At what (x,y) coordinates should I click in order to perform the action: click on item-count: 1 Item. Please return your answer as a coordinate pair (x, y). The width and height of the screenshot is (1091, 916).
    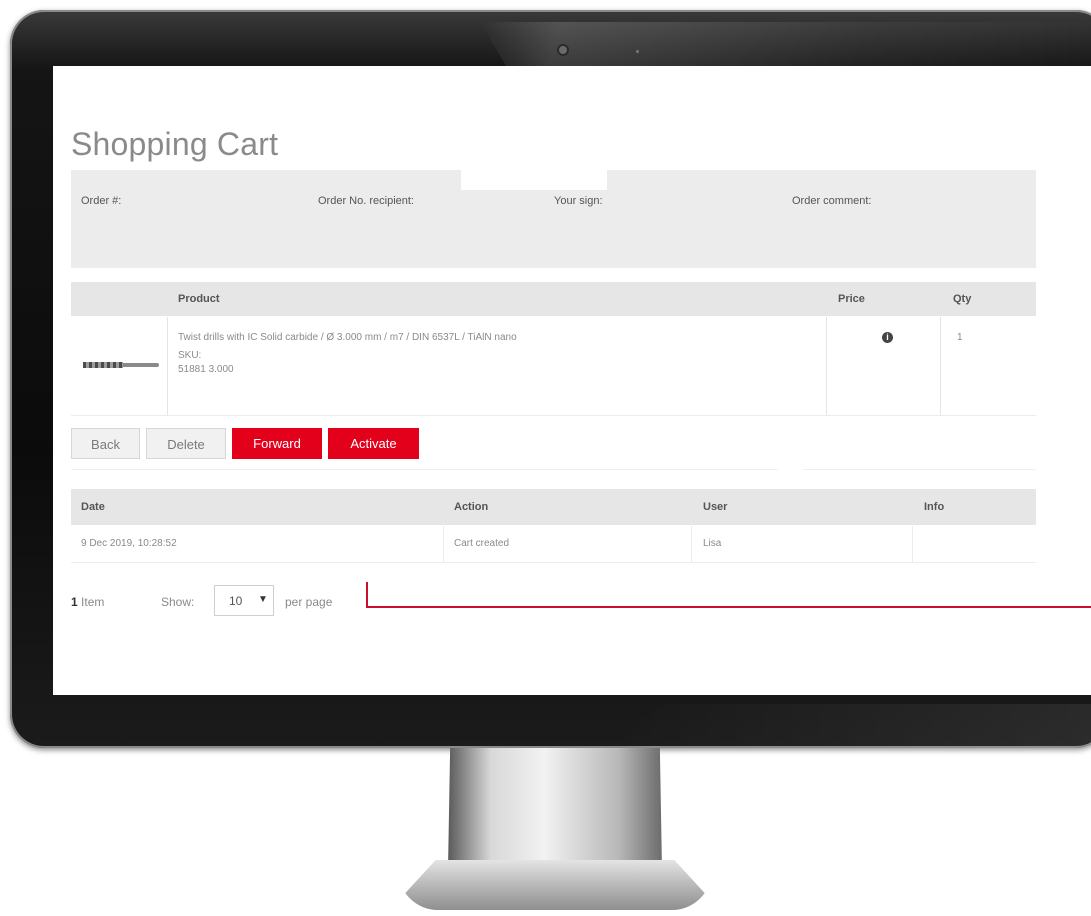
    Looking at the image, I should click on (87, 602).